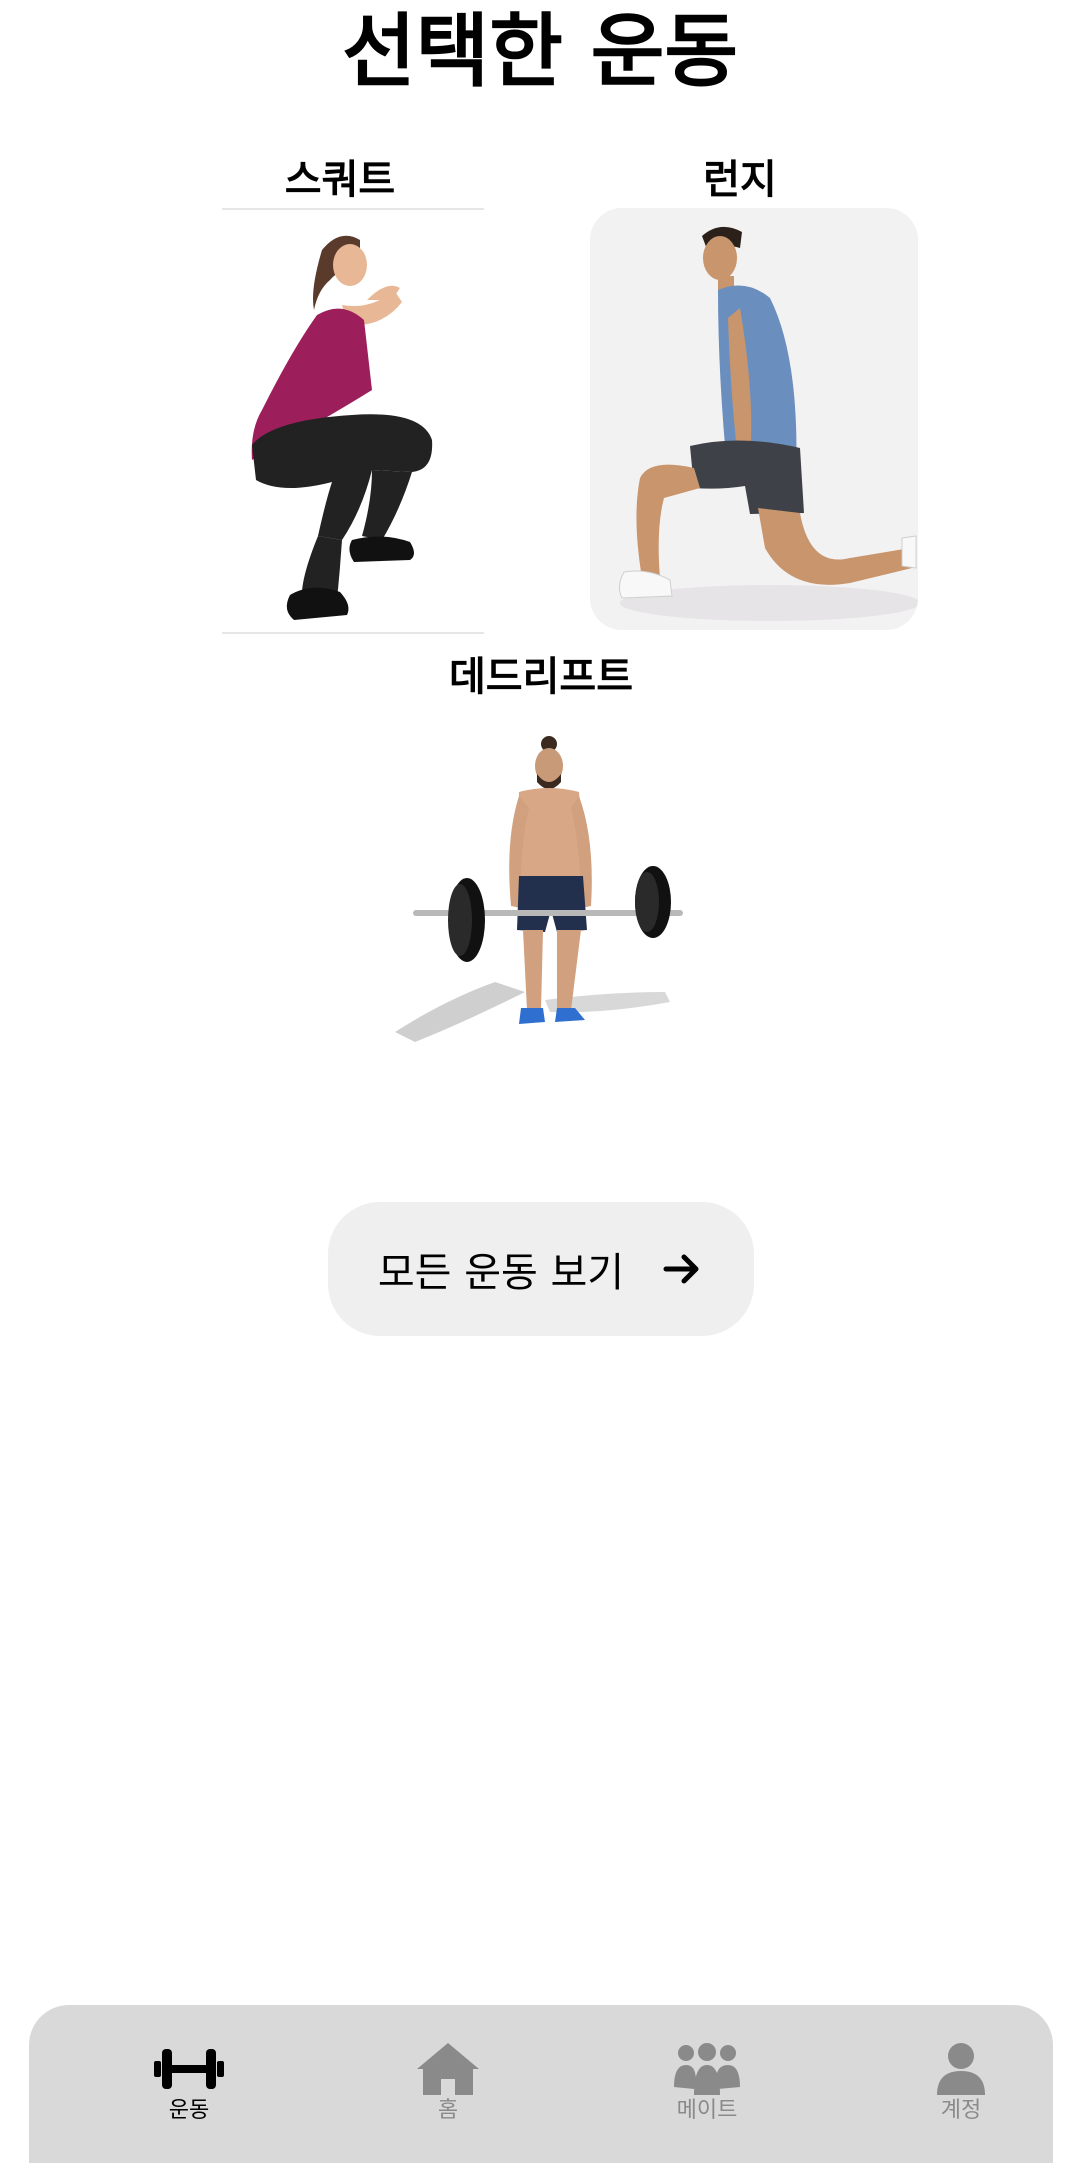  What do you see at coordinates (541, 677) in the screenshot?
I see `exercise-label-deadlift: 데드리프트` at bounding box center [541, 677].